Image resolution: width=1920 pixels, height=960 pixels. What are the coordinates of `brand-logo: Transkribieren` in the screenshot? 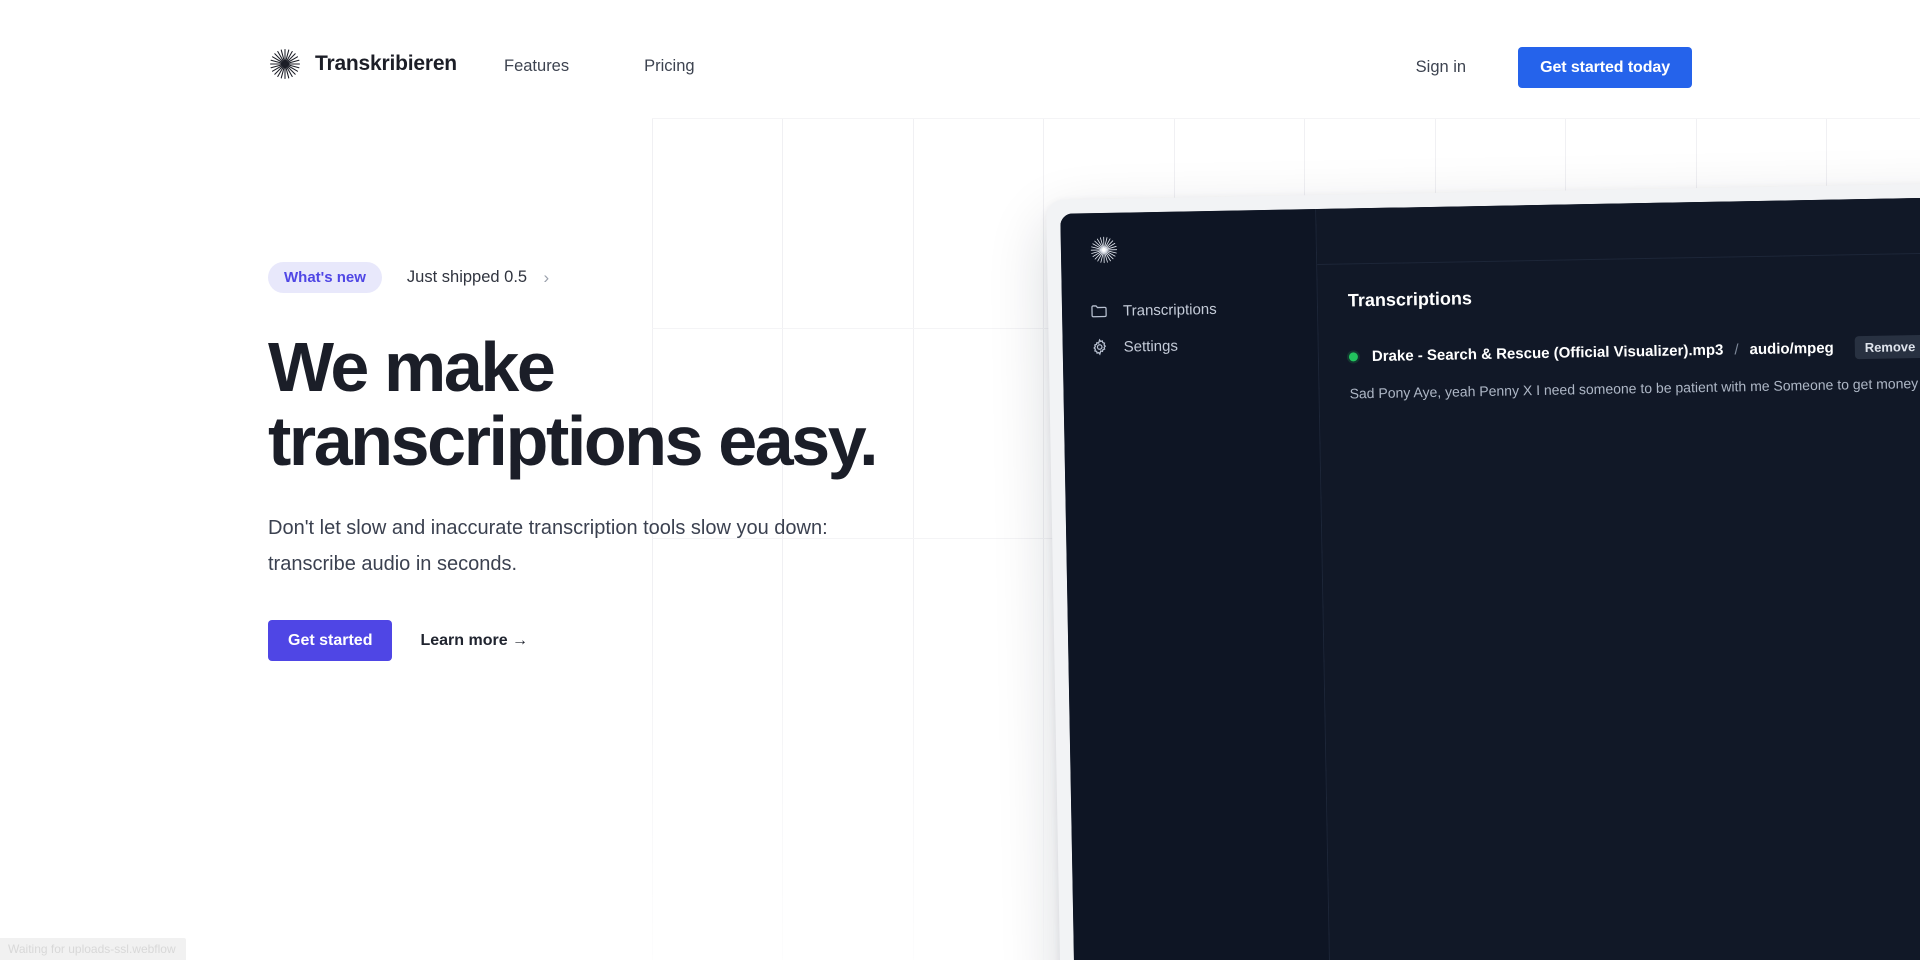 It's located at (362, 64).